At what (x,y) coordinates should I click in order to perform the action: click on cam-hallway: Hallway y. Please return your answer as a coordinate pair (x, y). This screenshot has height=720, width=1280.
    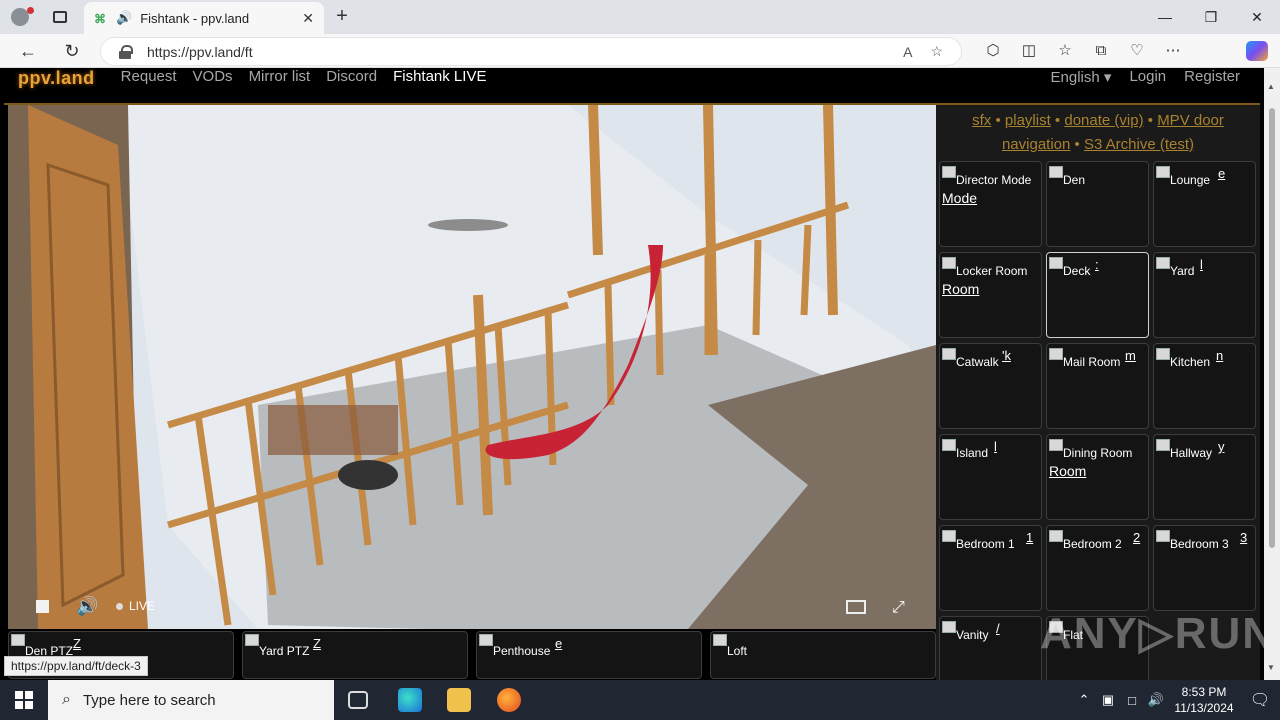
    Looking at the image, I should click on (1204, 477).